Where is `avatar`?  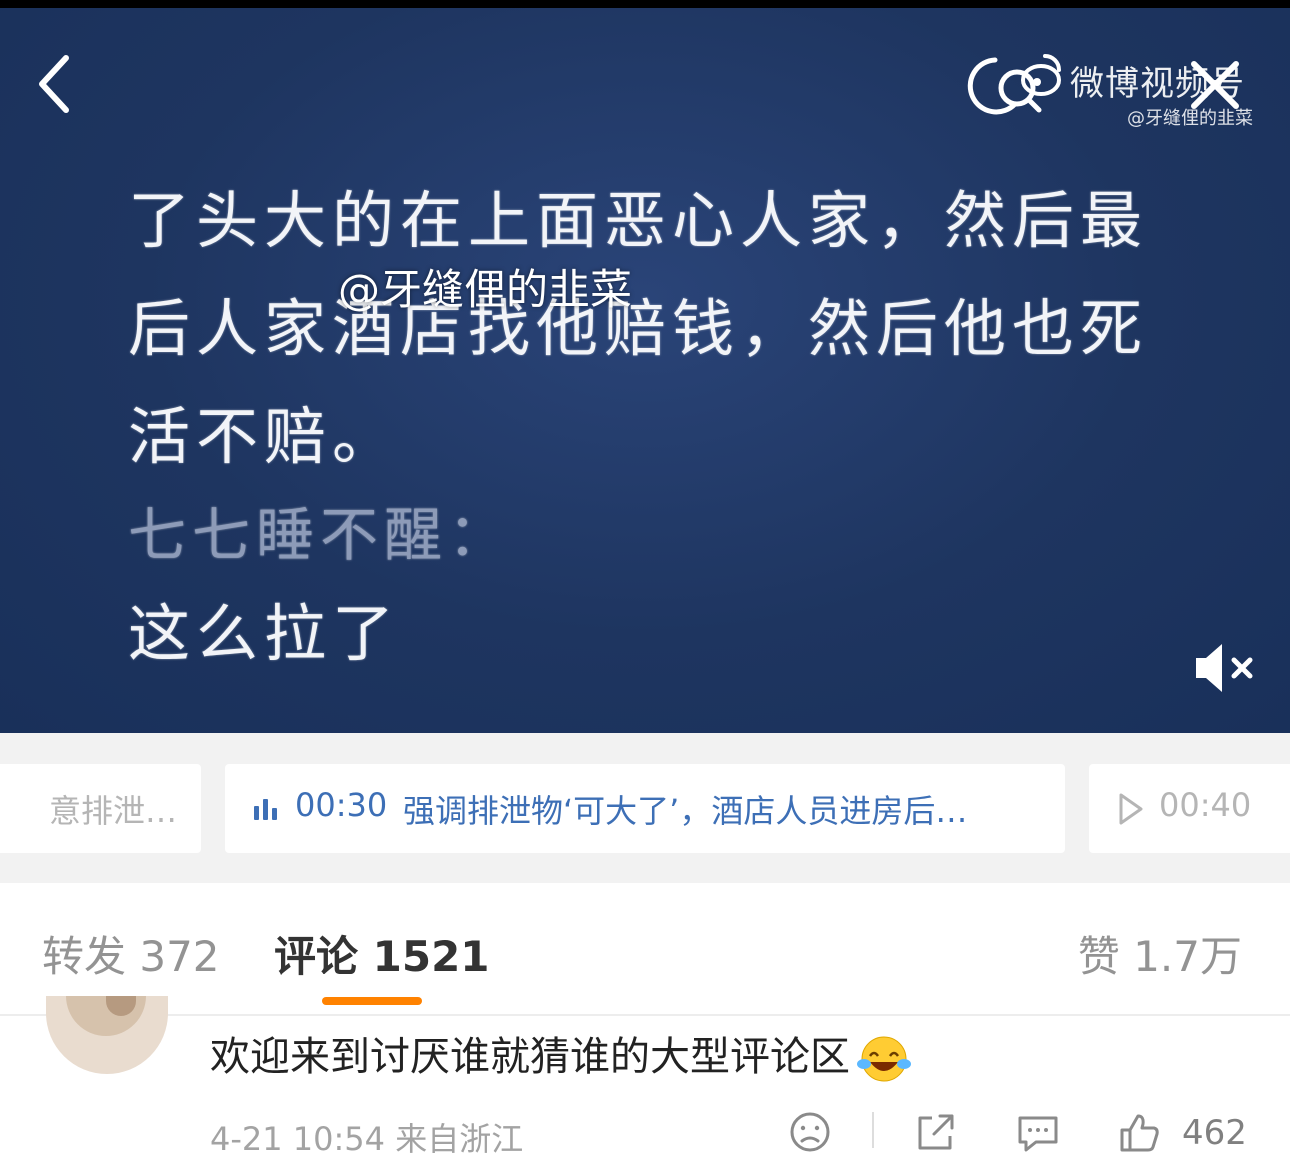
avatar is located at coordinates (107, 1035).